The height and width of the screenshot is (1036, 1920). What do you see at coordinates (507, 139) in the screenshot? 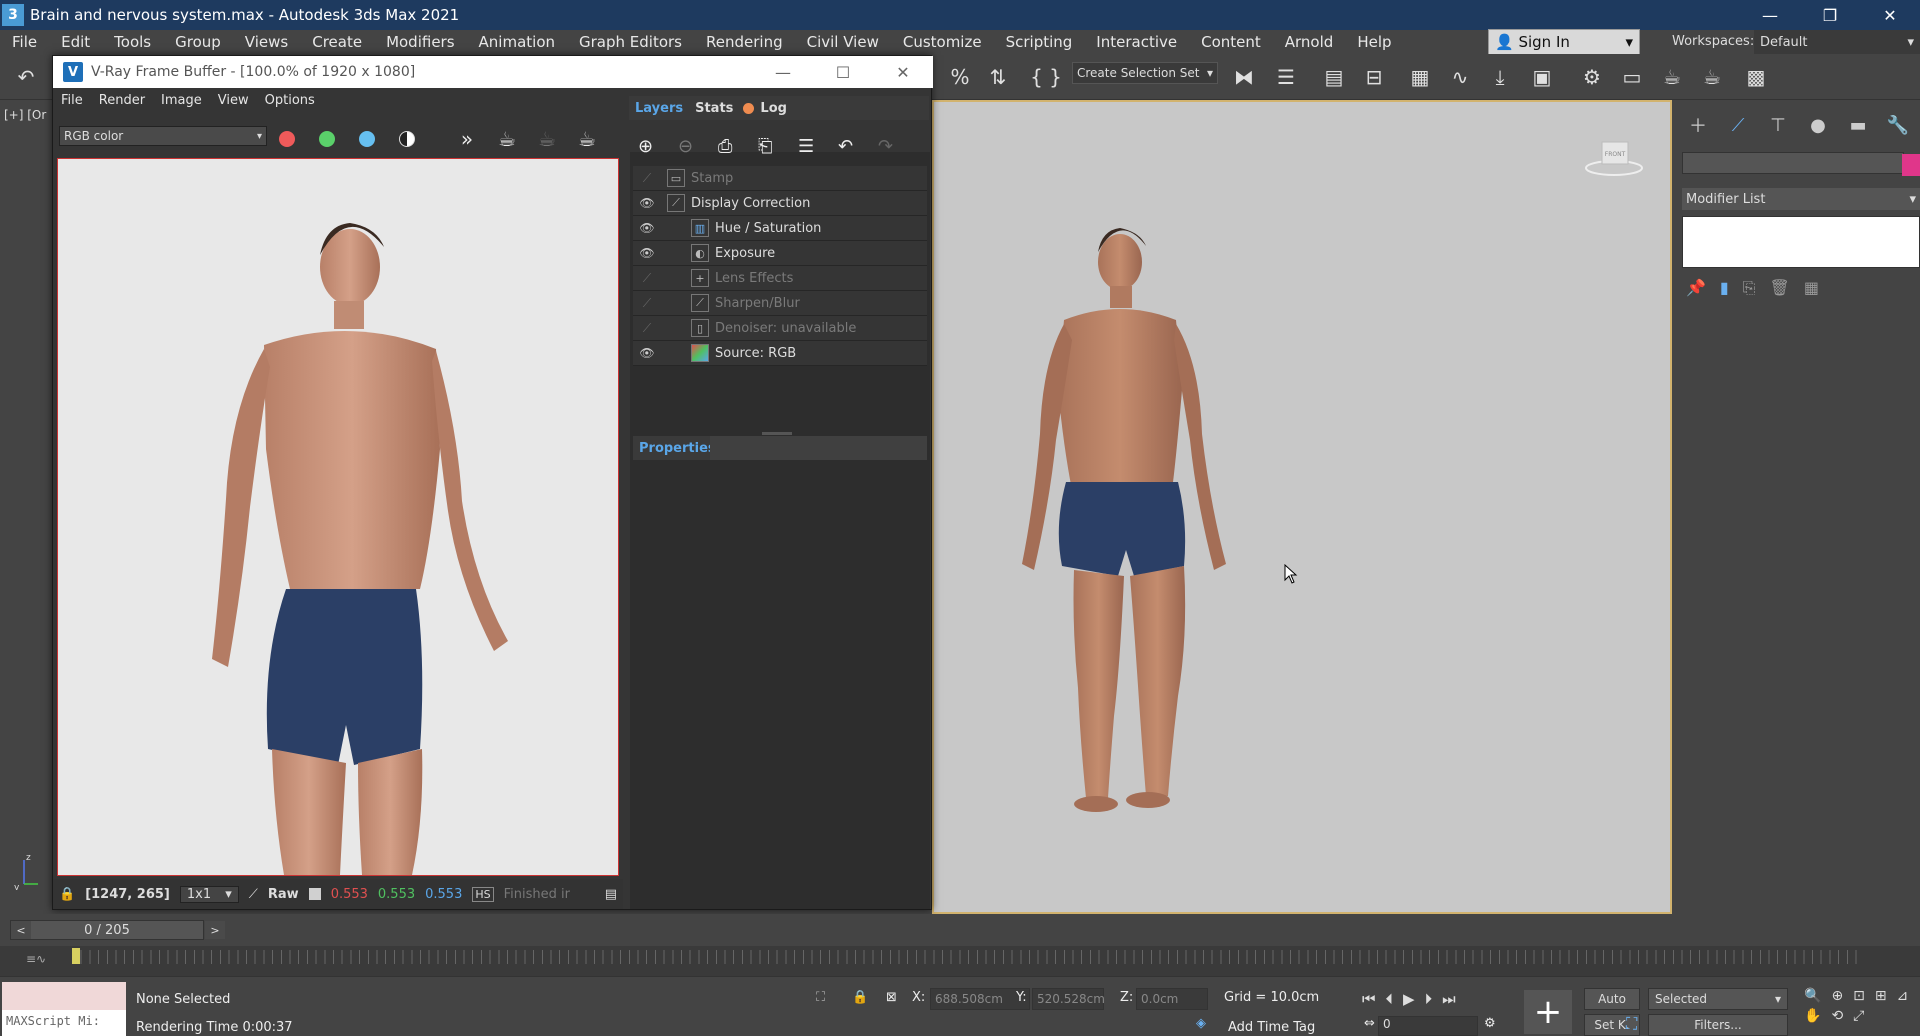
I see `start-interactive-render-icon: ☕` at bounding box center [507, 139].